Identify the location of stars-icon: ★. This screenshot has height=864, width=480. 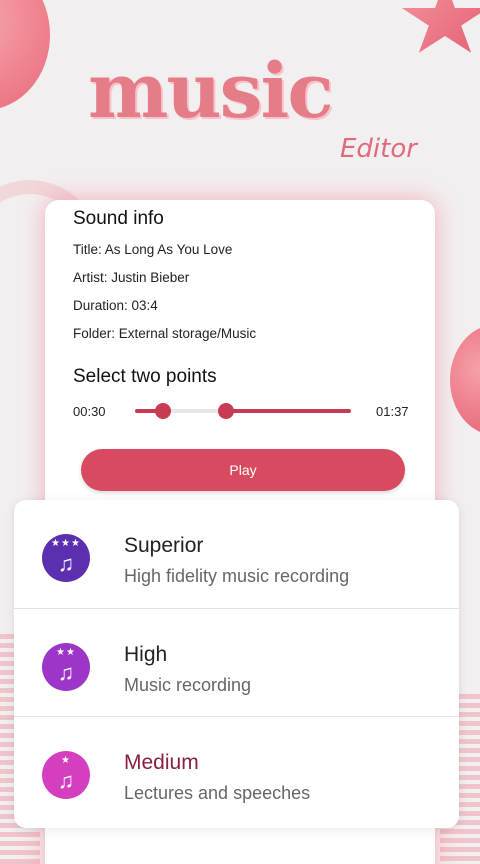
(66, 760).